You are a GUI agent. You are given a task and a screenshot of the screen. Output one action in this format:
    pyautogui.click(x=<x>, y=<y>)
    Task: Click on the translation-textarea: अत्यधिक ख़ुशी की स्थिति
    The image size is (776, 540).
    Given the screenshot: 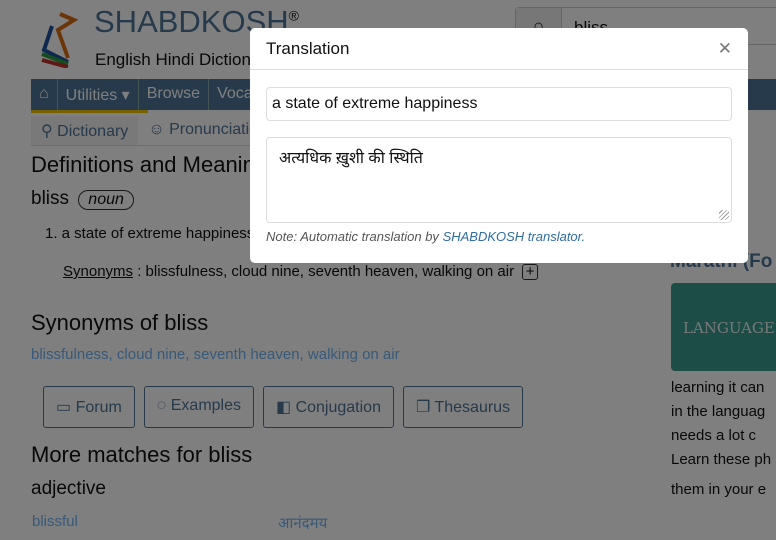 What is the action you would take?
    pyautogui.click(x=499, y=180)
    